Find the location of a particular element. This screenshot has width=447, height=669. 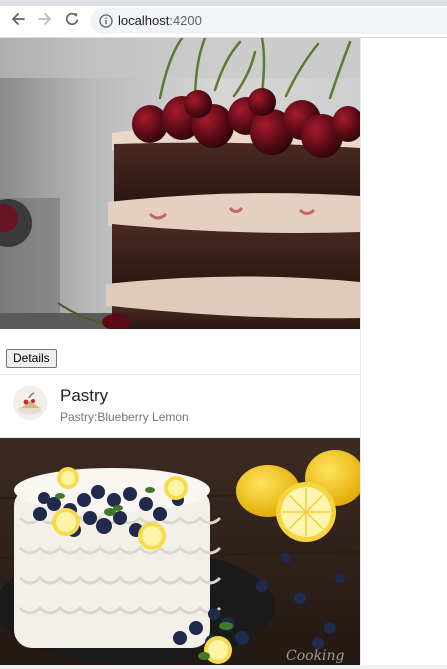

info-icon is located at coordinates (106, 21).